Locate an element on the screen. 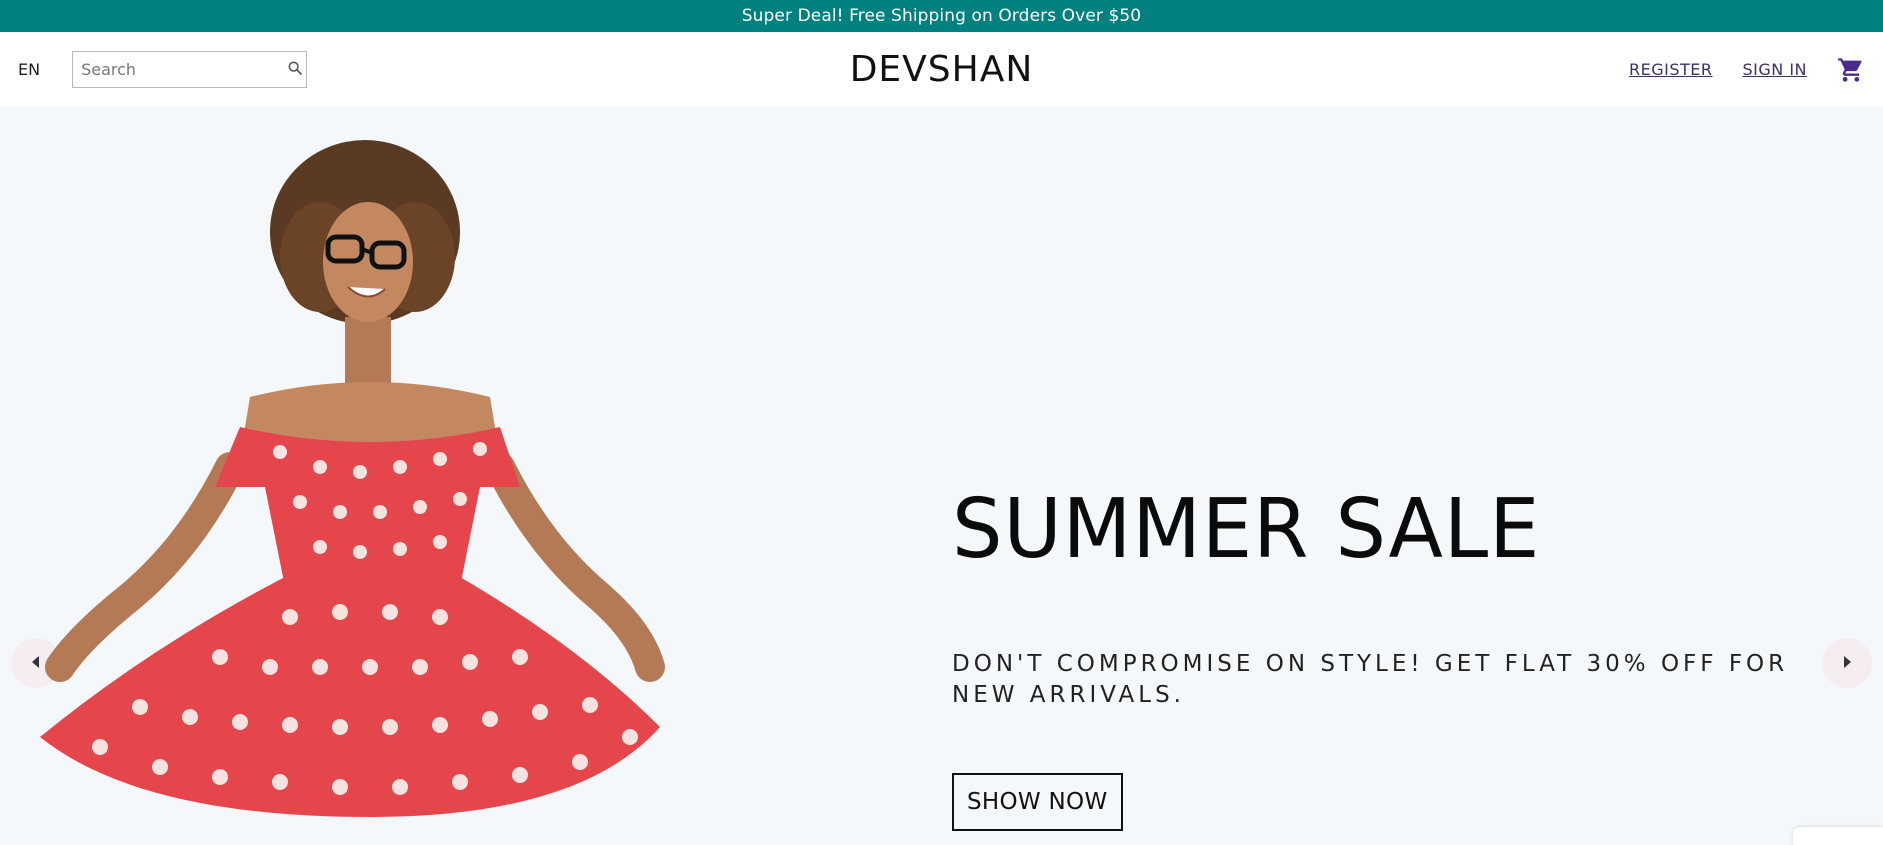 The height and width of the screenshot is (845, 1883). search-input is located at coordinates (181, 69).